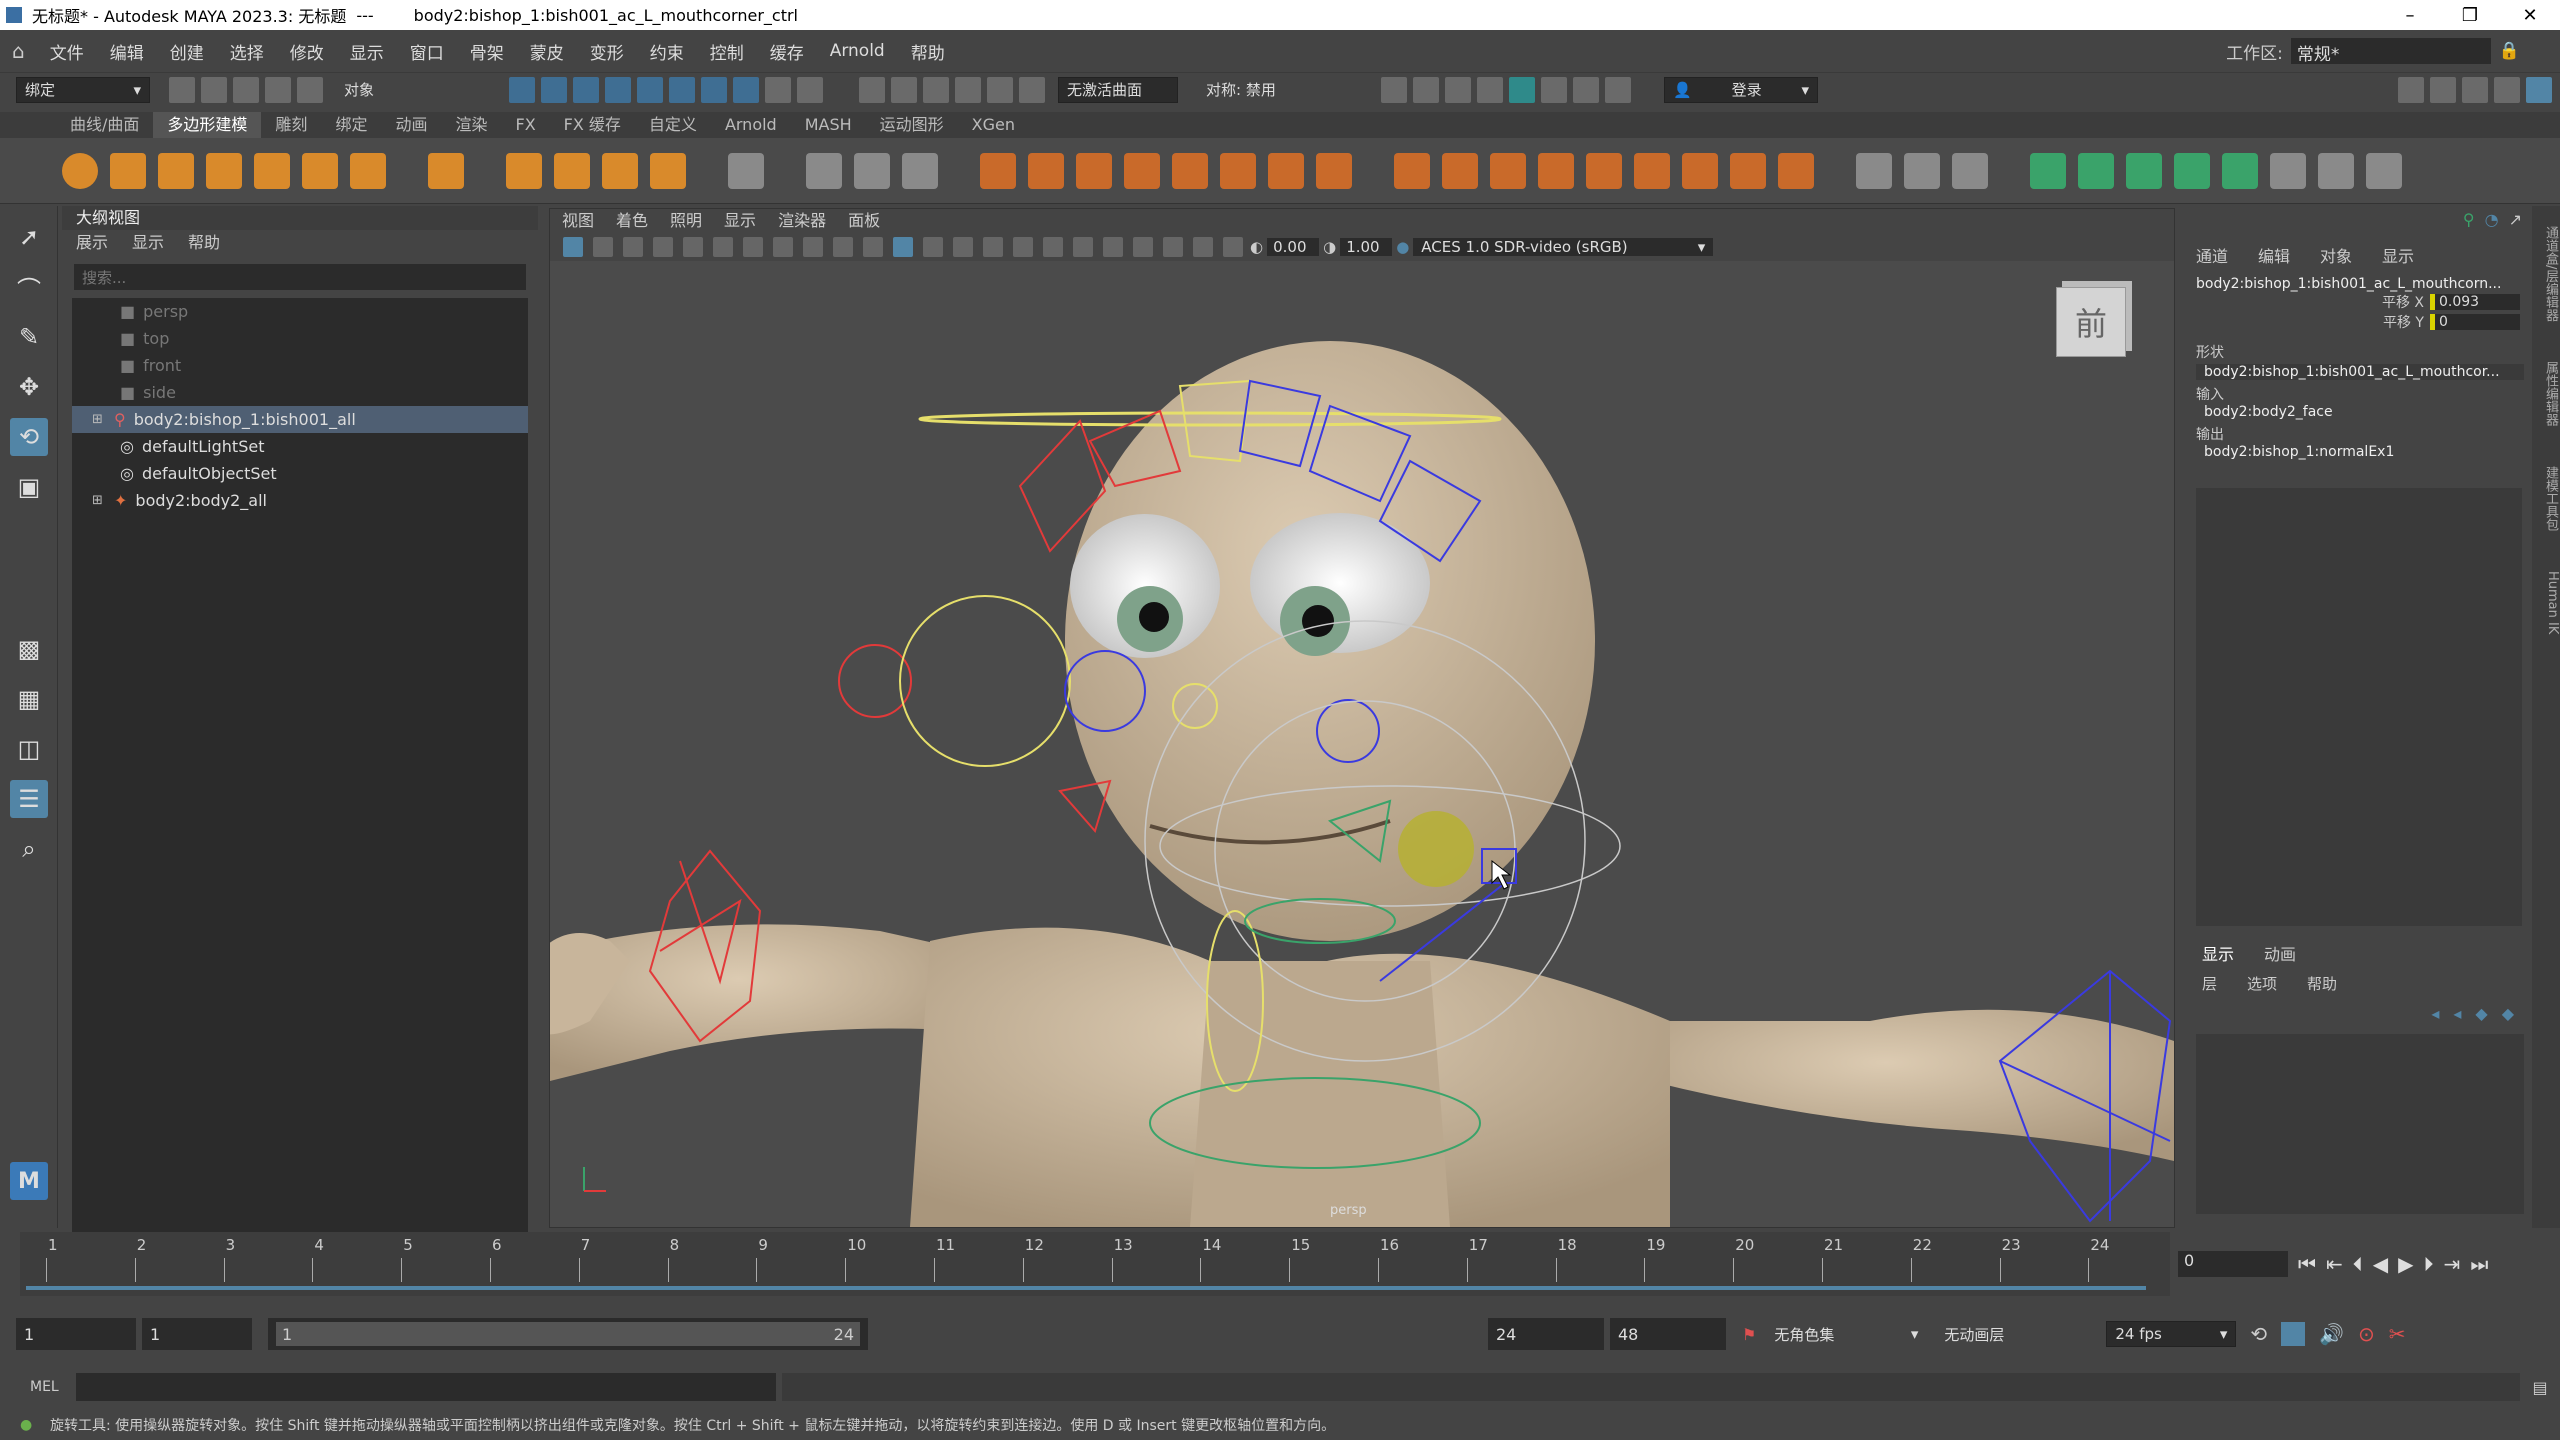 This screenshot has height=1440, width=2560. Describe the element at coordinates (471, 125) in the screenshot. I see `shelf-tab-rendering: 渲染` at that location.